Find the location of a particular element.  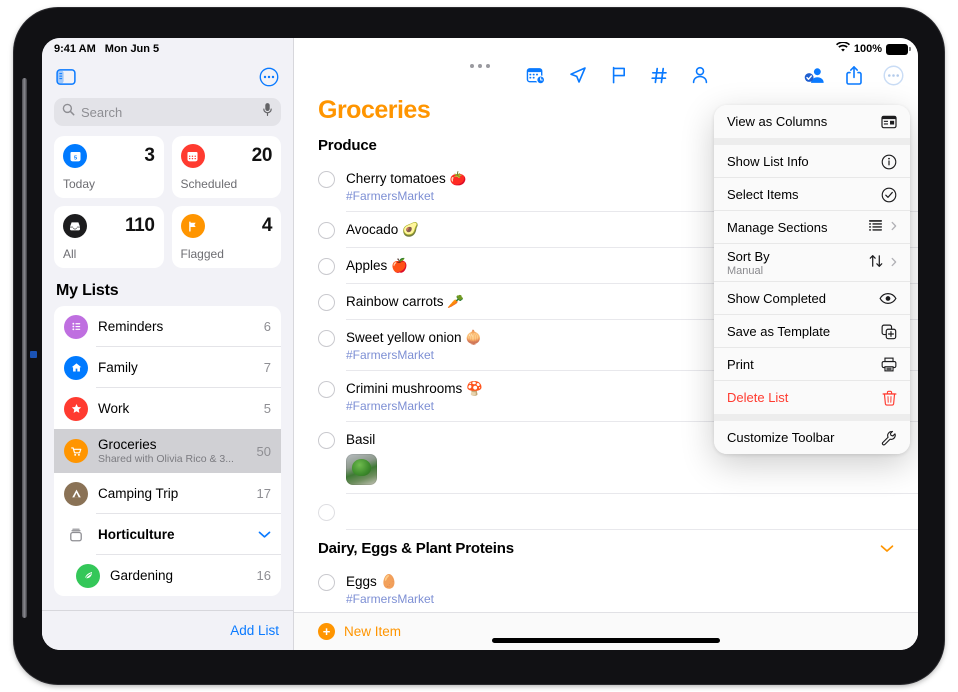

svg-text: 5 is located at coordinates (74, 158).